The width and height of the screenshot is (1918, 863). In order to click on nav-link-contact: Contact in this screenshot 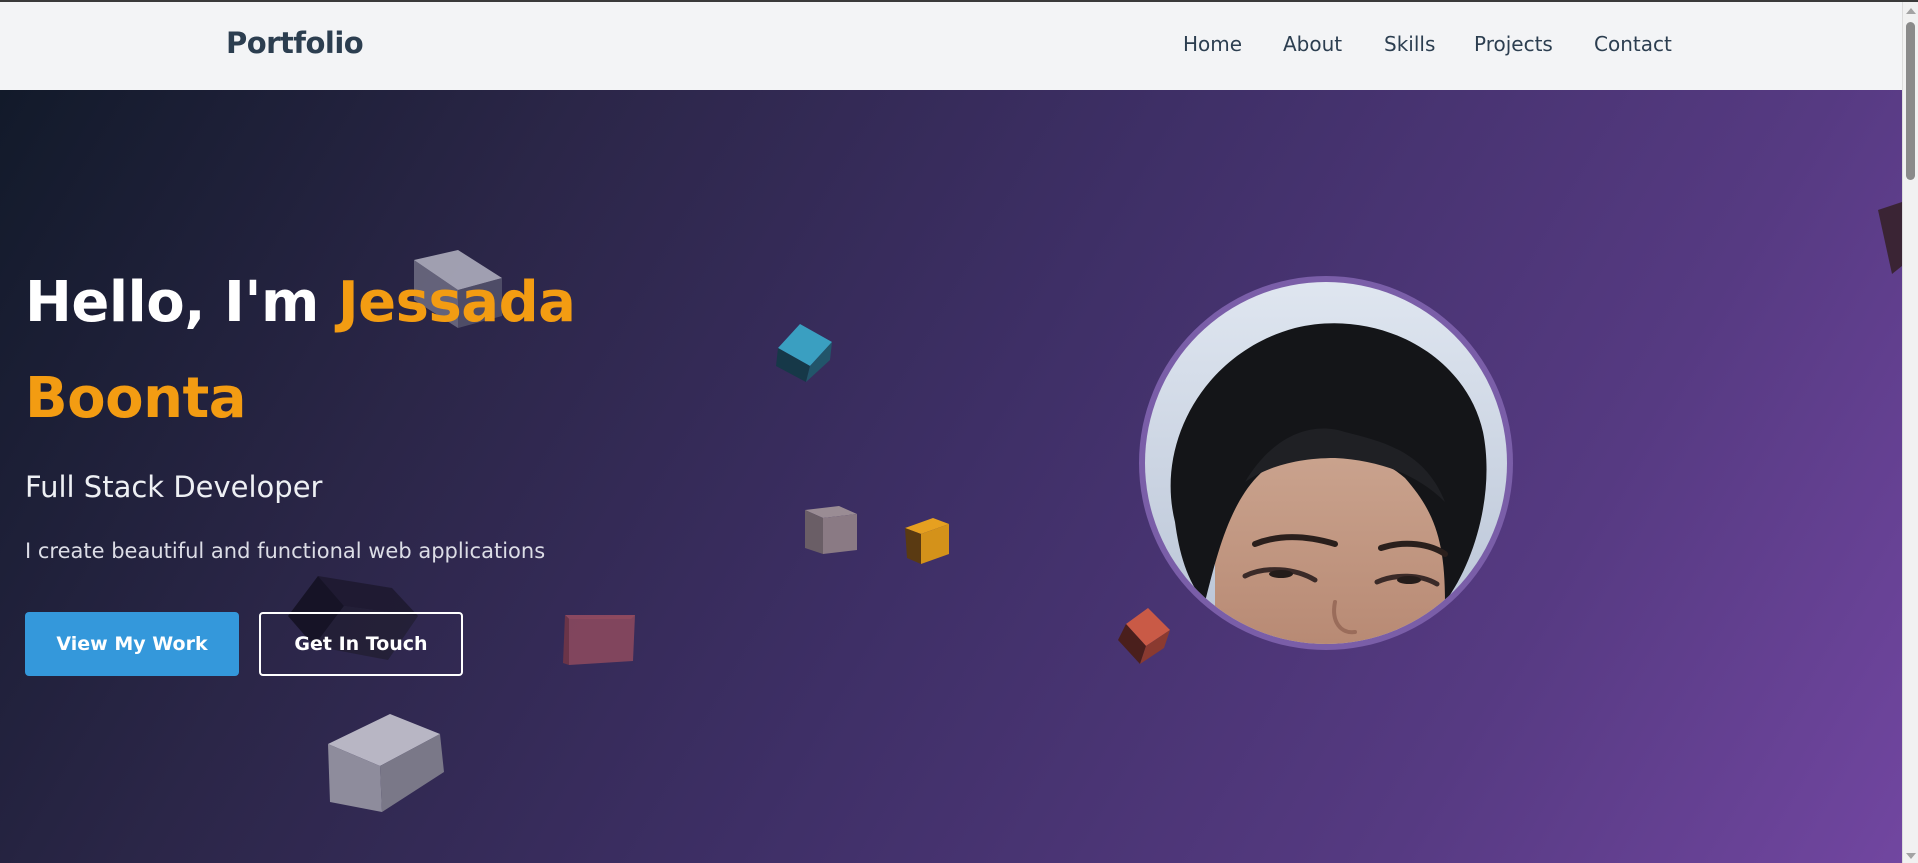, I will do `click(1633, 44)`.